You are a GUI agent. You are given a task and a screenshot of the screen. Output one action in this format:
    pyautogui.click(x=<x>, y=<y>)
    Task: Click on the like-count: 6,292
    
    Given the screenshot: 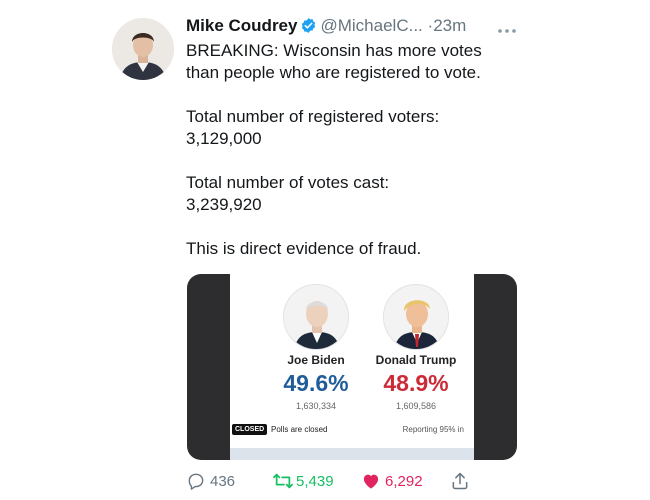 What is the action you would take?
    pyautogui.click(x=404, y=481)
    